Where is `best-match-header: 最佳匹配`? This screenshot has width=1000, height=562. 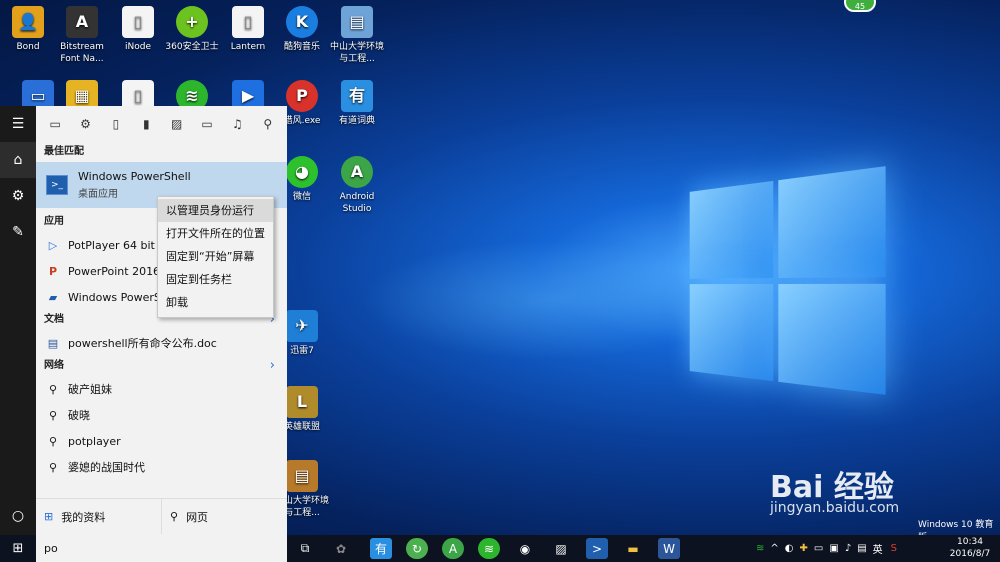 best-match-header: 最佳匹配 is located at coordinates (161, 152).